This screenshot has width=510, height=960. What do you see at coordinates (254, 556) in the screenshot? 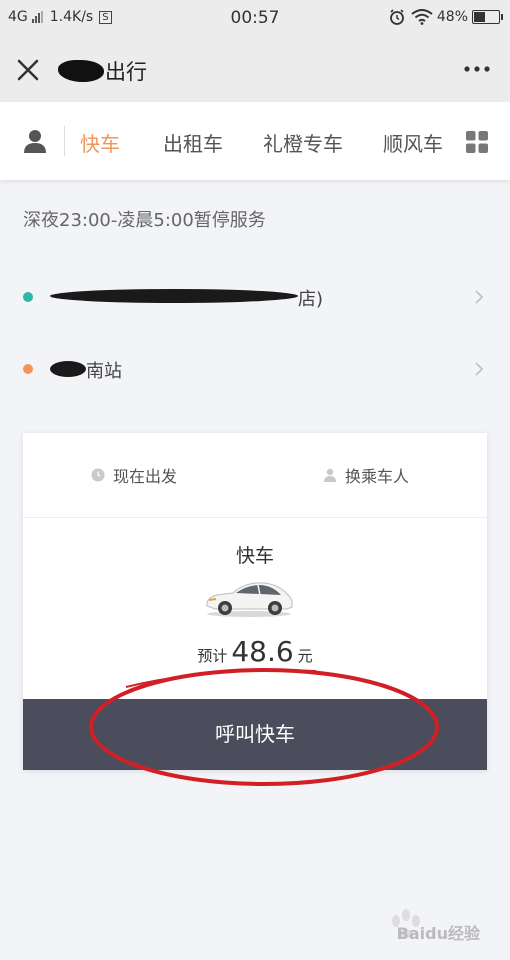
I see `car-type-label: 快车` at bounding box center [254, 556].